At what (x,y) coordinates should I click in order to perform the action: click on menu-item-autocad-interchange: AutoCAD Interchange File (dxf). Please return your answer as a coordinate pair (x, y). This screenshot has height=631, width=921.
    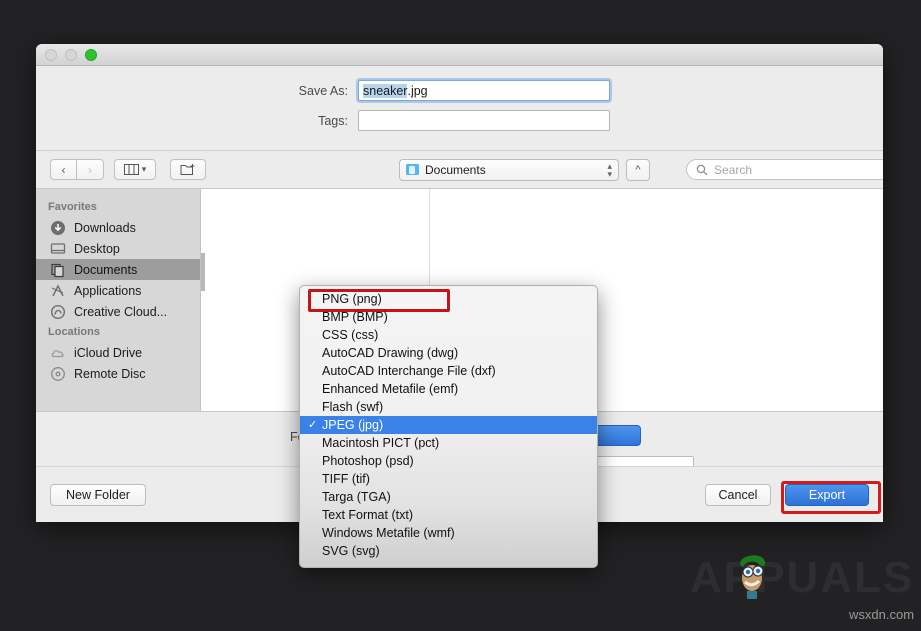
    Looking at the image, I should click on (448, 371).